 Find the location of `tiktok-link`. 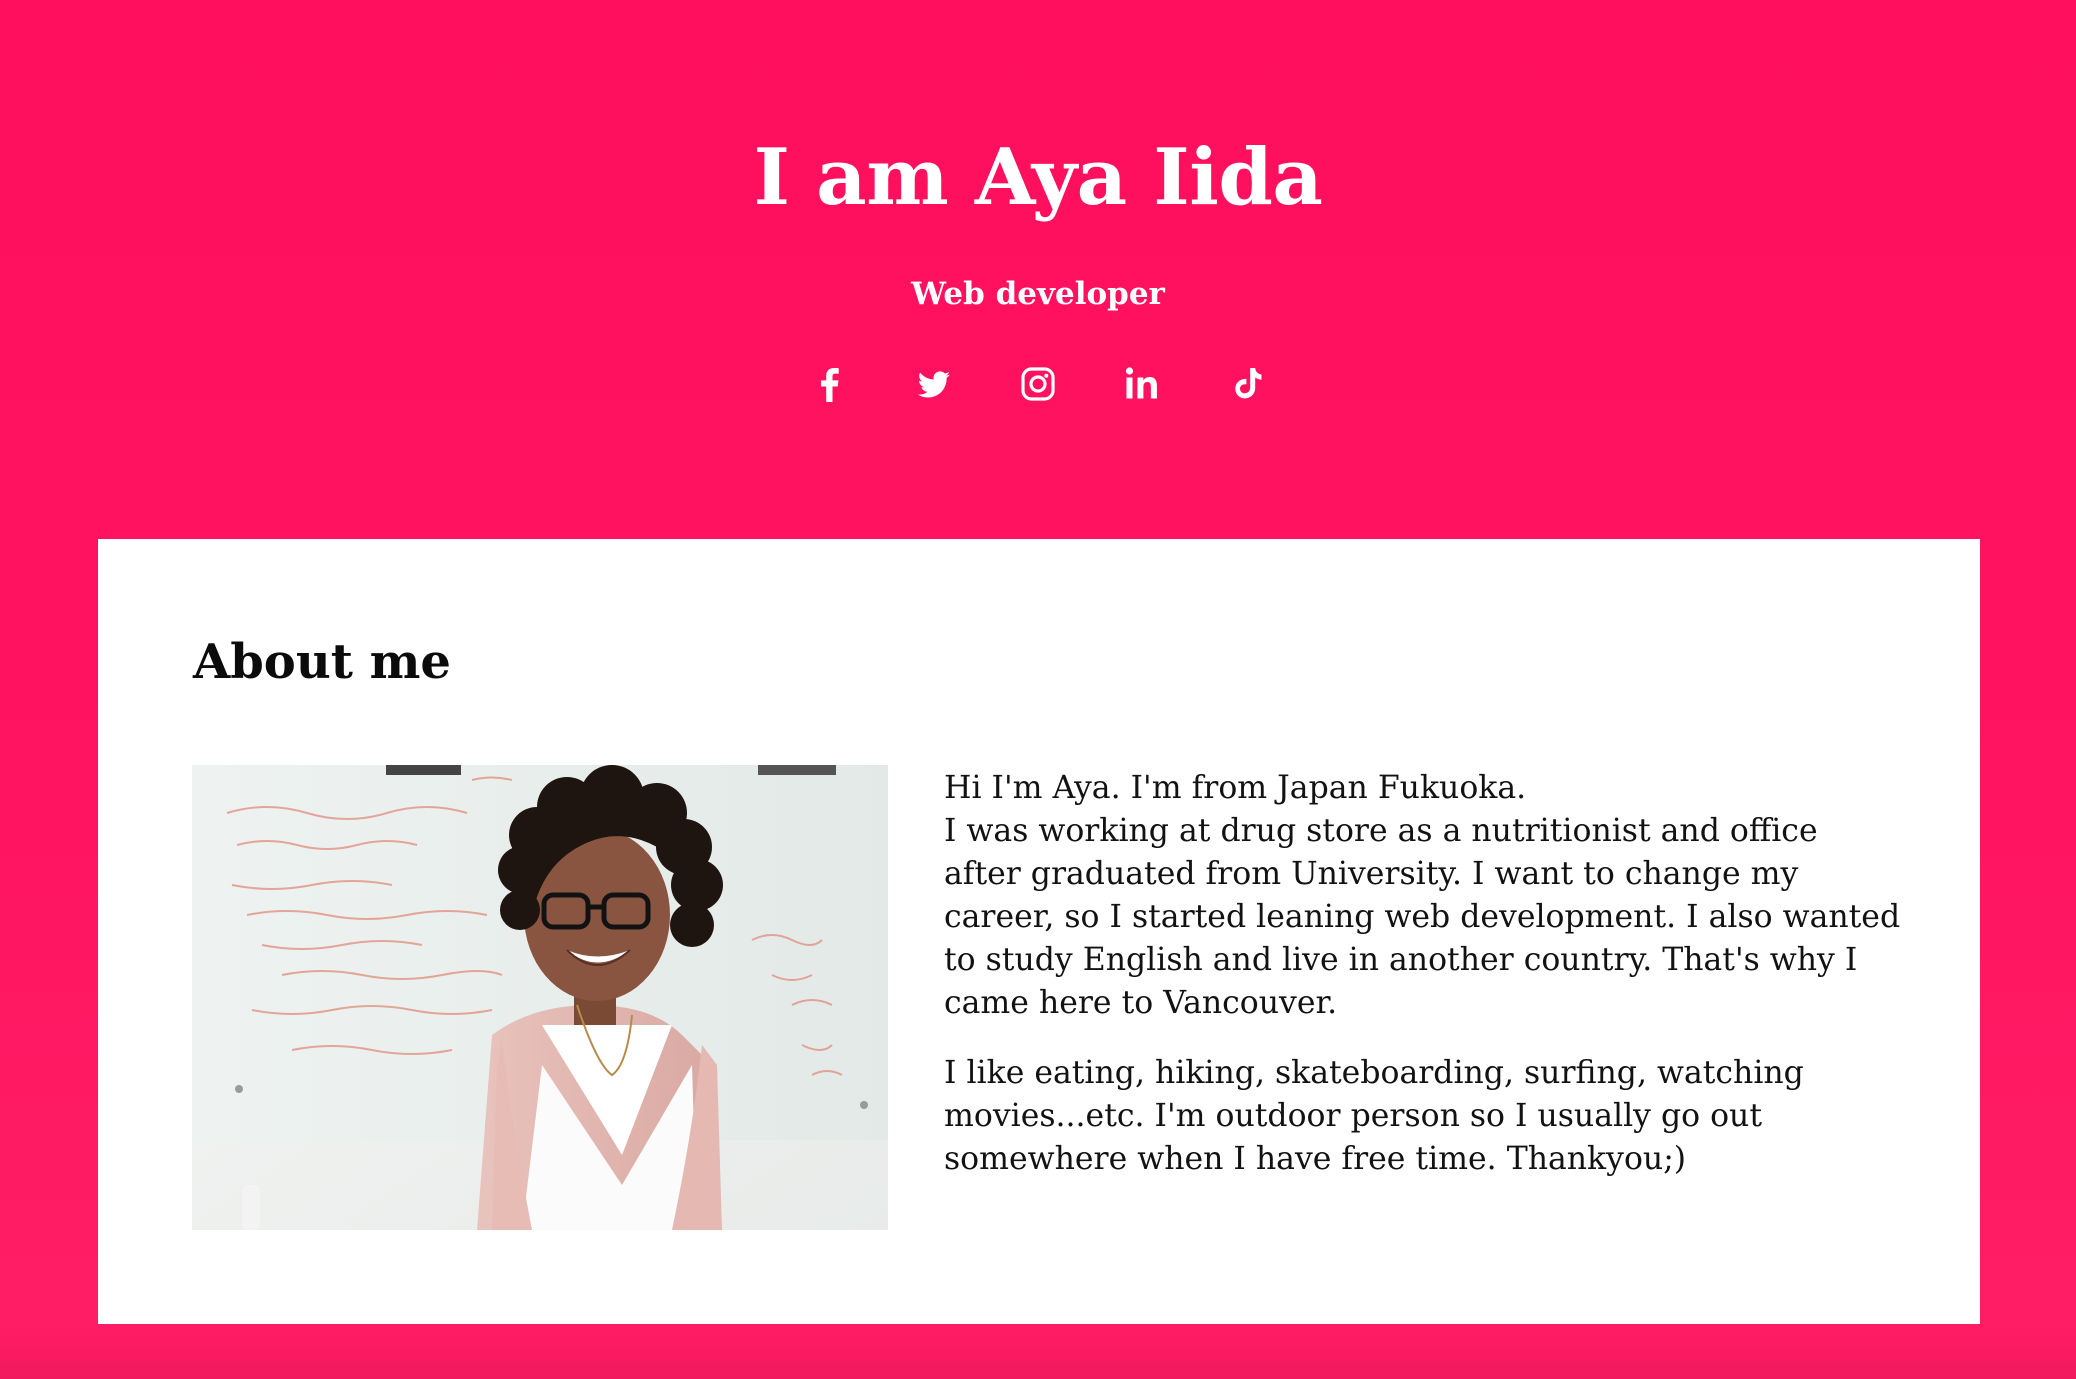

tiktok-link is located at coordinates (1246, 384).